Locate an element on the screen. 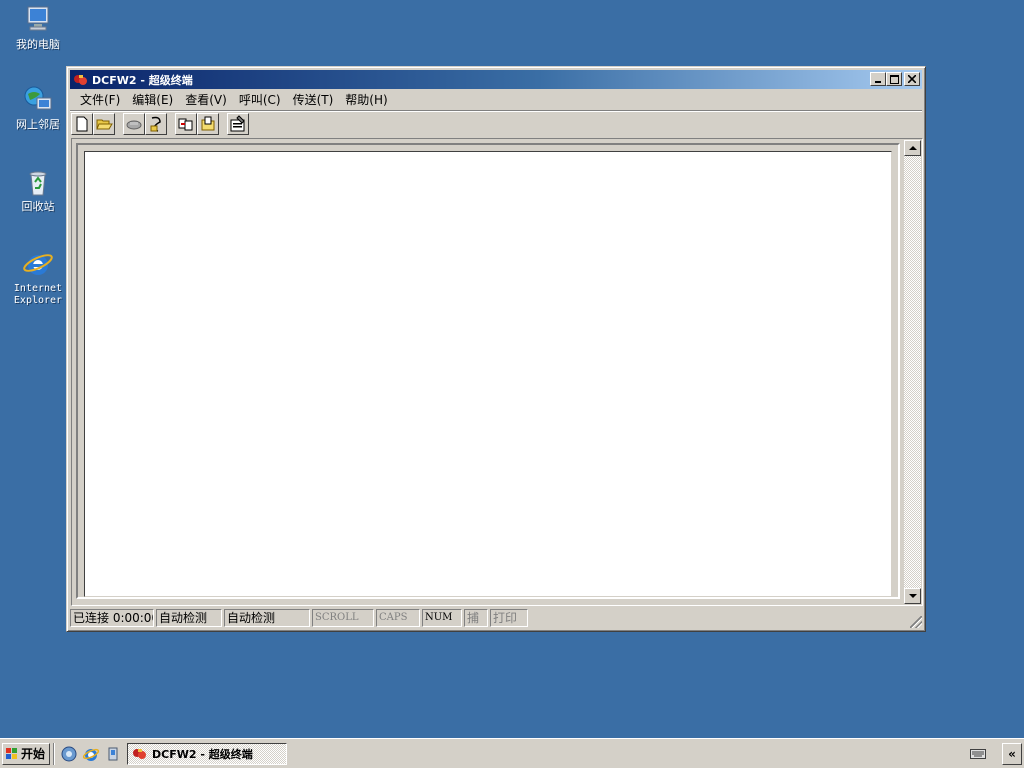 Image resolution: width=1024 pixels, height=768 pixels. status-caps: CAPS is located at coordinates (398, 618).